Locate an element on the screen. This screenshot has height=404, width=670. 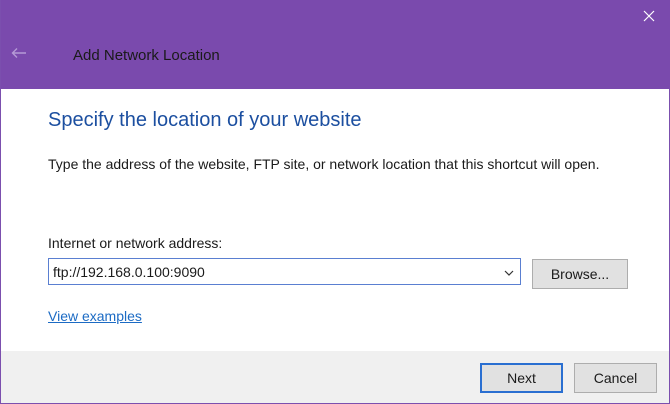
window-title: Add Network Location is located at coordinates (146, 55).